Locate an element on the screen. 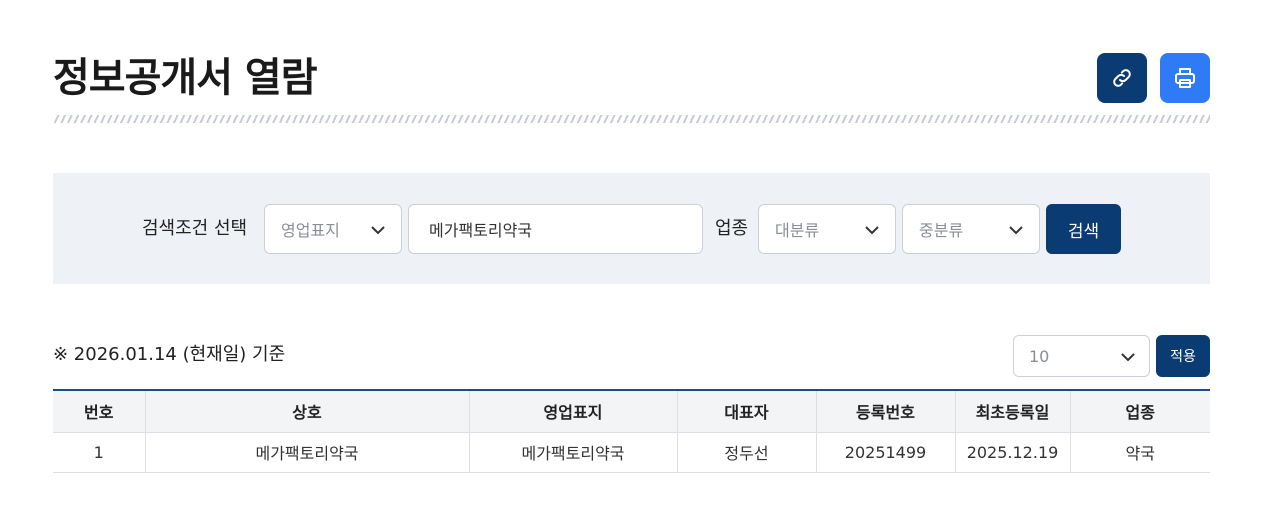 The image size is (1266, 507). page-size-value: 10 is located at coordinates (1039, 356).